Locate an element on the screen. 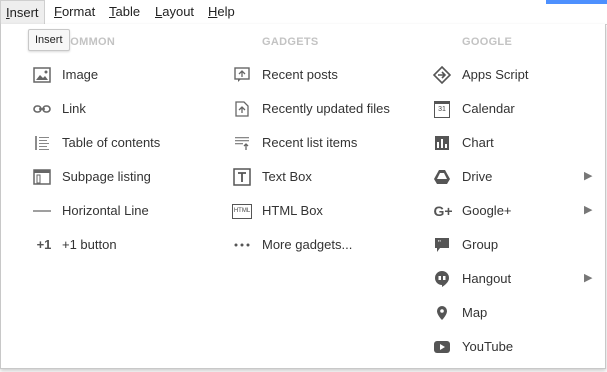 Image resolution: width=607 pixels, height=372 pixels. youtube-icon is located at coordinates (442, 347).